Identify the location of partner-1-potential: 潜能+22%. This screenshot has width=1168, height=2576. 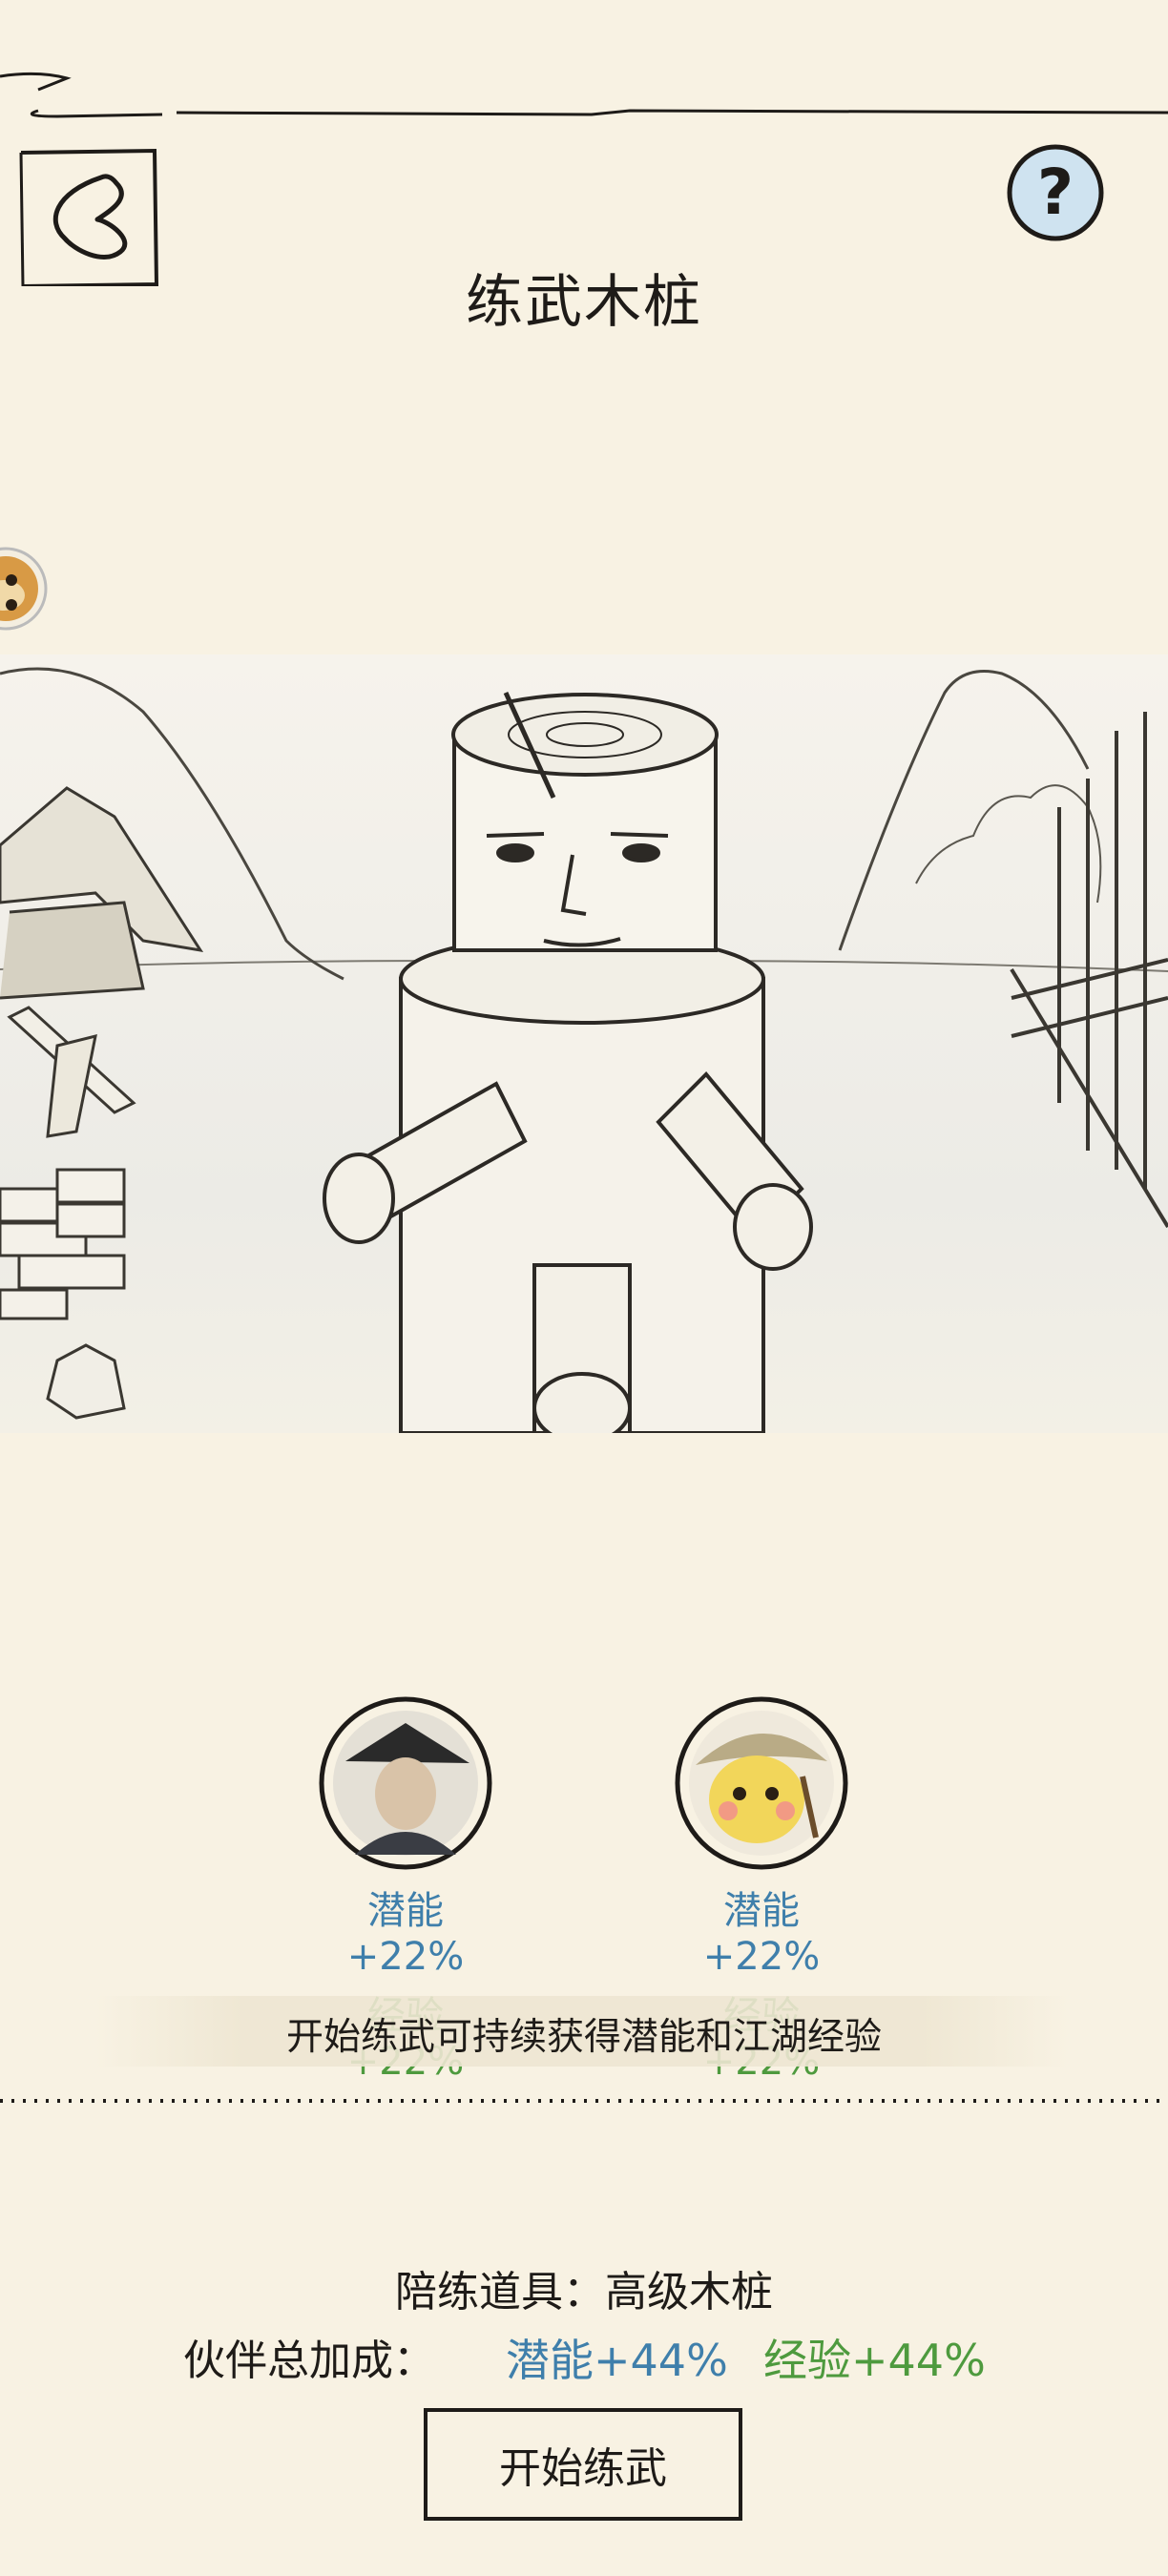
(405, 1934).